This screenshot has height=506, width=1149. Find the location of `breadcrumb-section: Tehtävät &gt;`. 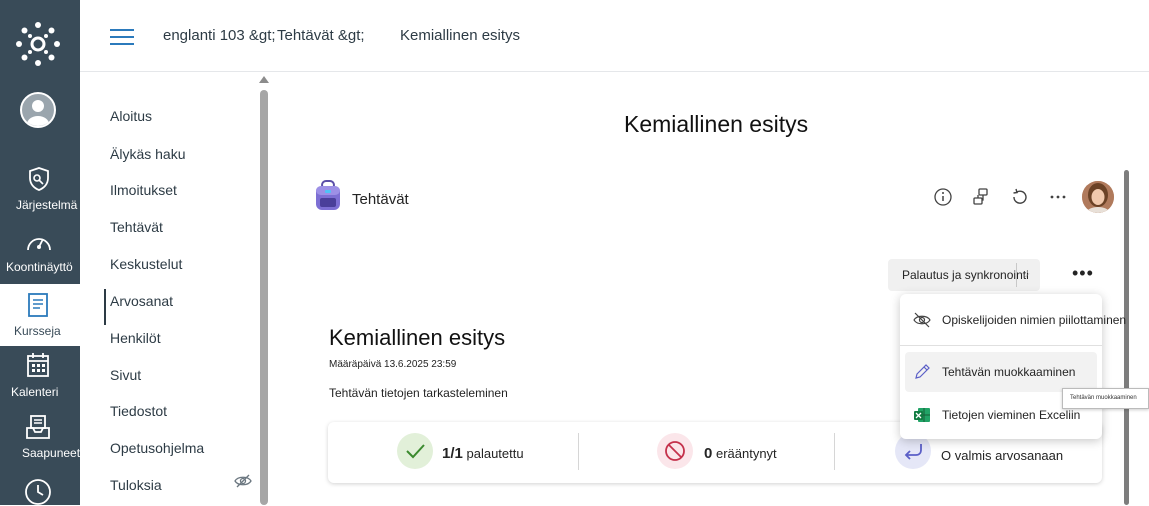

breadcrumb-section: Tehtävät &gt; is located at coordinates (321, 35).